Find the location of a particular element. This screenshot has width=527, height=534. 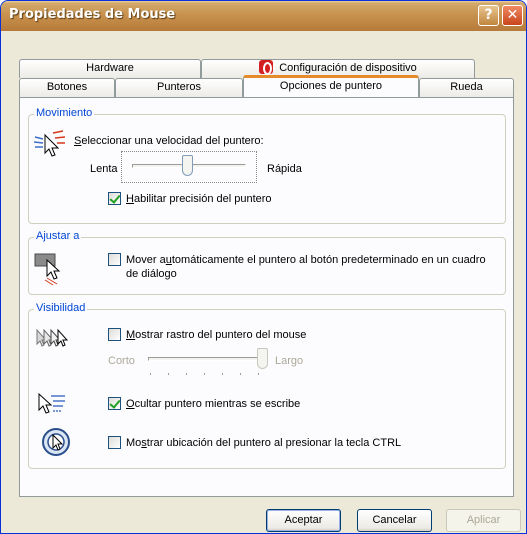

snap-to-default-checkbox is located at coordinates (114, 259).